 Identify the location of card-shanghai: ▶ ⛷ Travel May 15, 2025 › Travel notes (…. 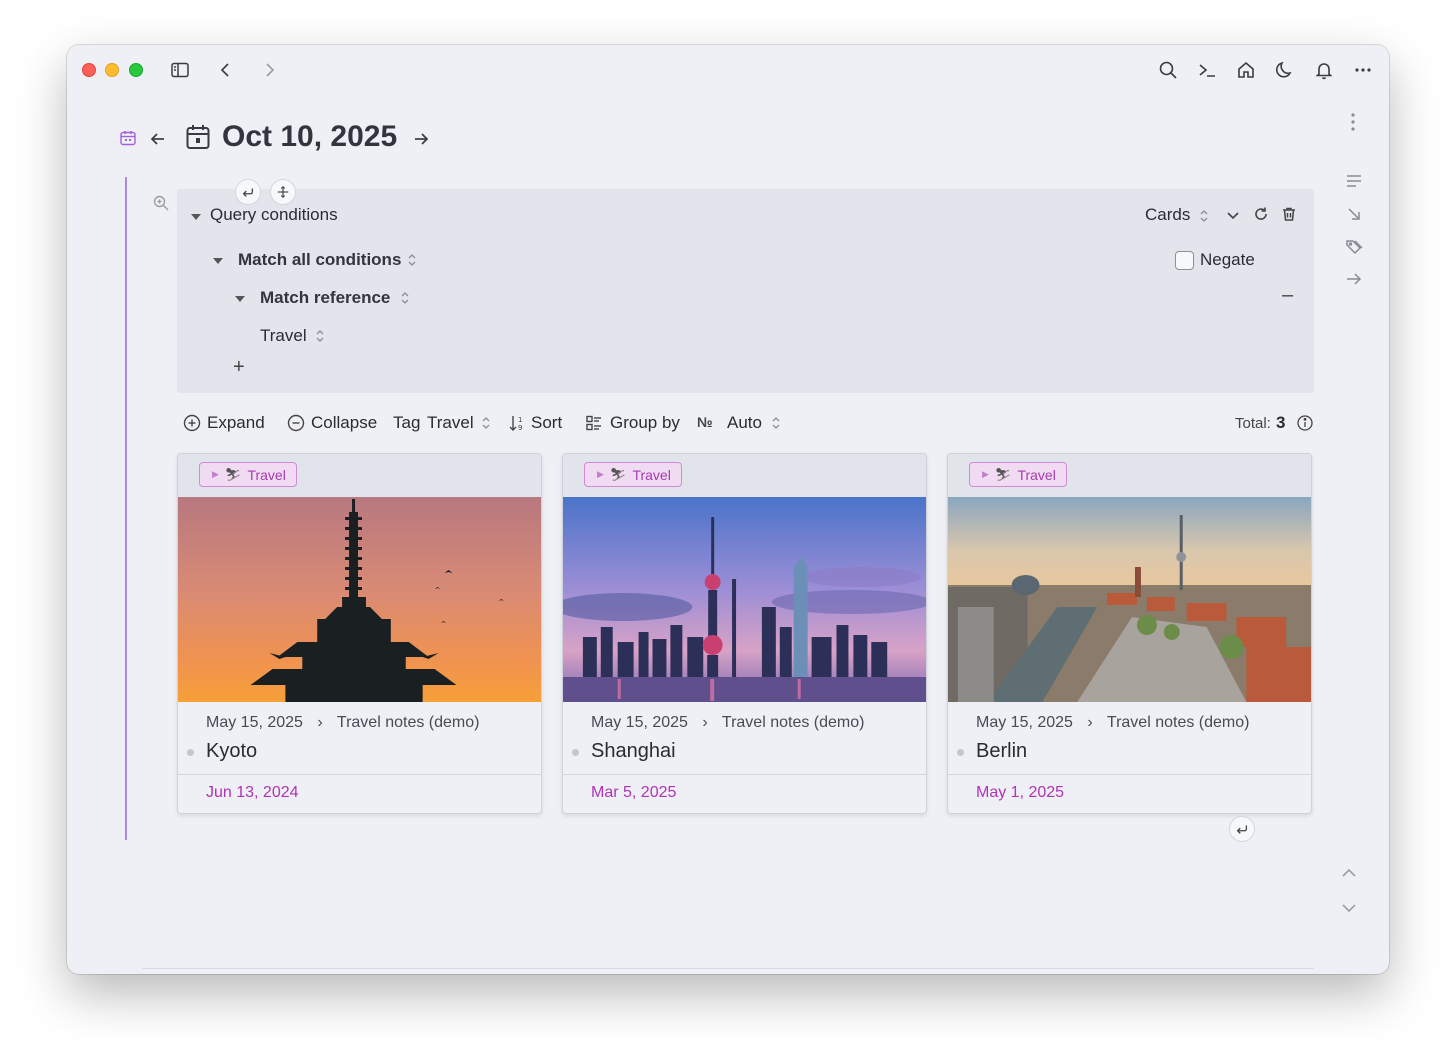
(744, 633).